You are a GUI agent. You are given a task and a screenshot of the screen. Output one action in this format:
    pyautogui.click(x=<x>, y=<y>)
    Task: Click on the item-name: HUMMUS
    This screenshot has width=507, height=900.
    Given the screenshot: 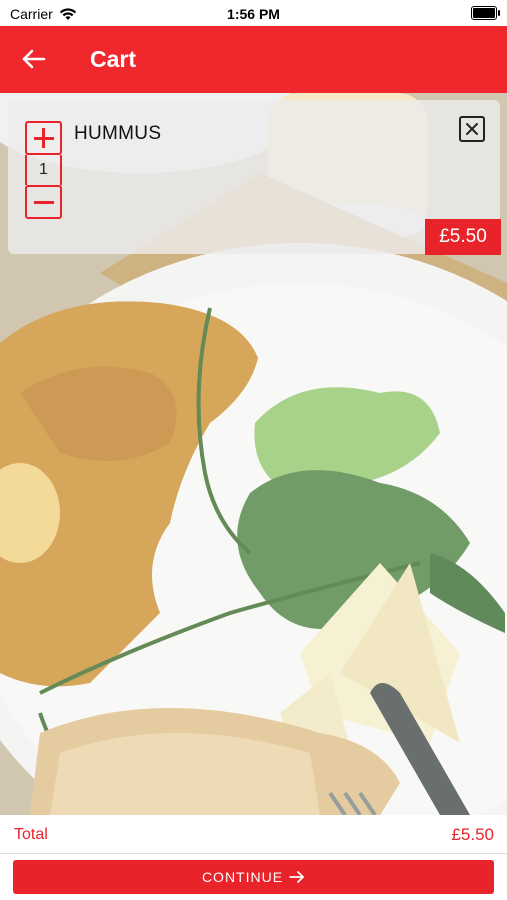 What is the action you would take?
    pyautogui.click(x=118, y=133)
    